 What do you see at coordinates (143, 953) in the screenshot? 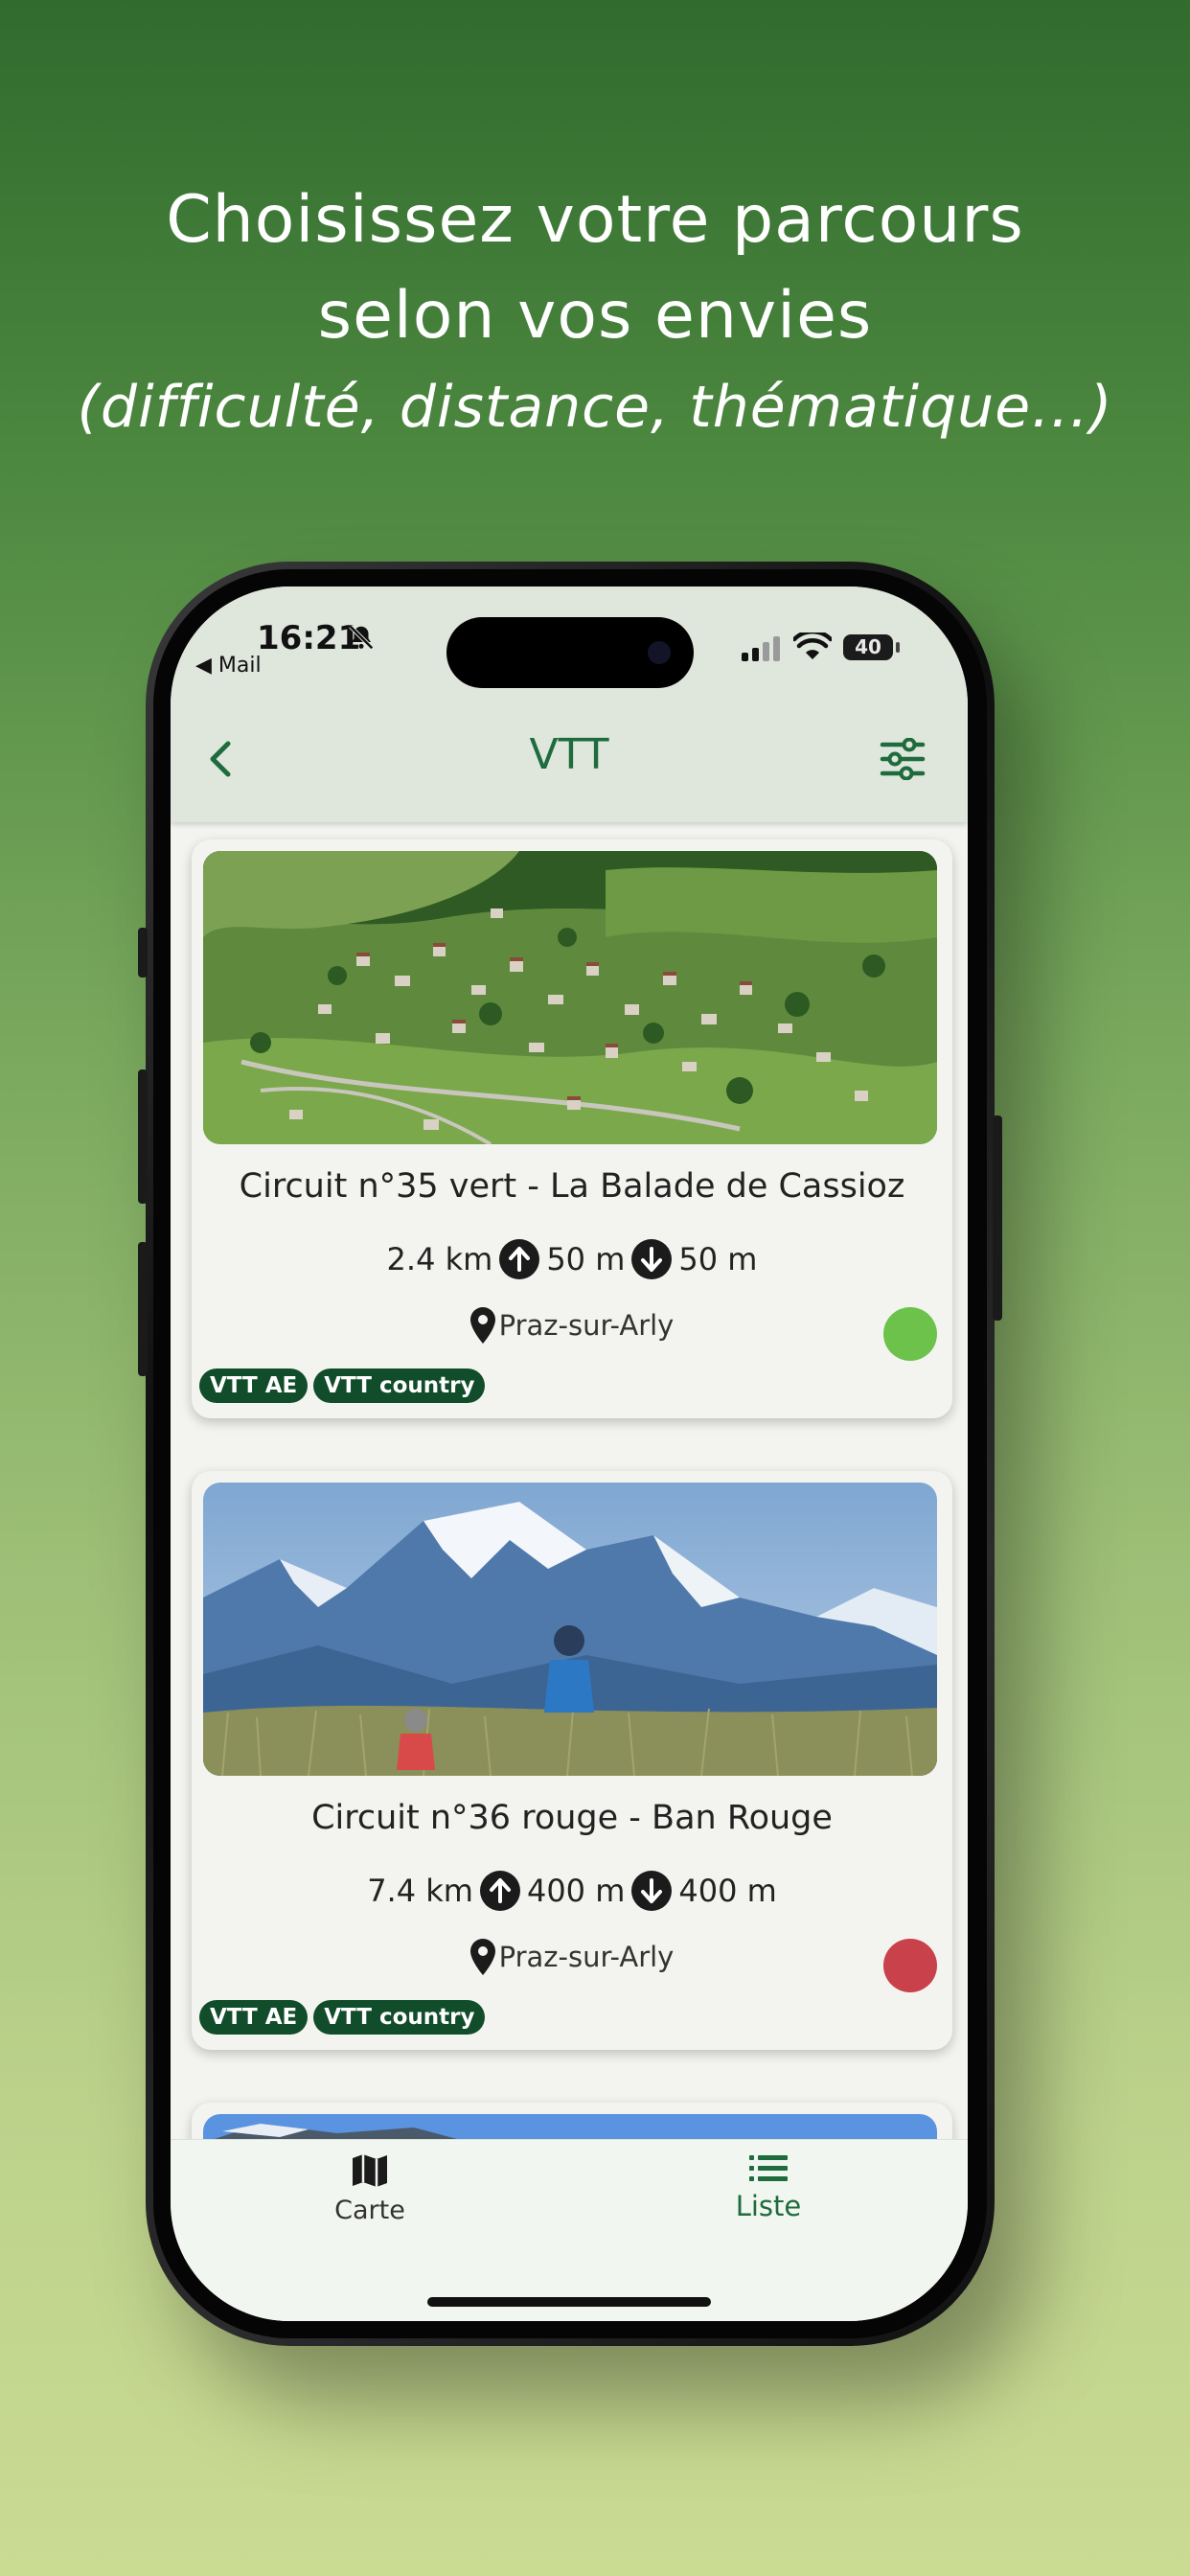
I see `phone-action-button` at bounding box center [143, 953].